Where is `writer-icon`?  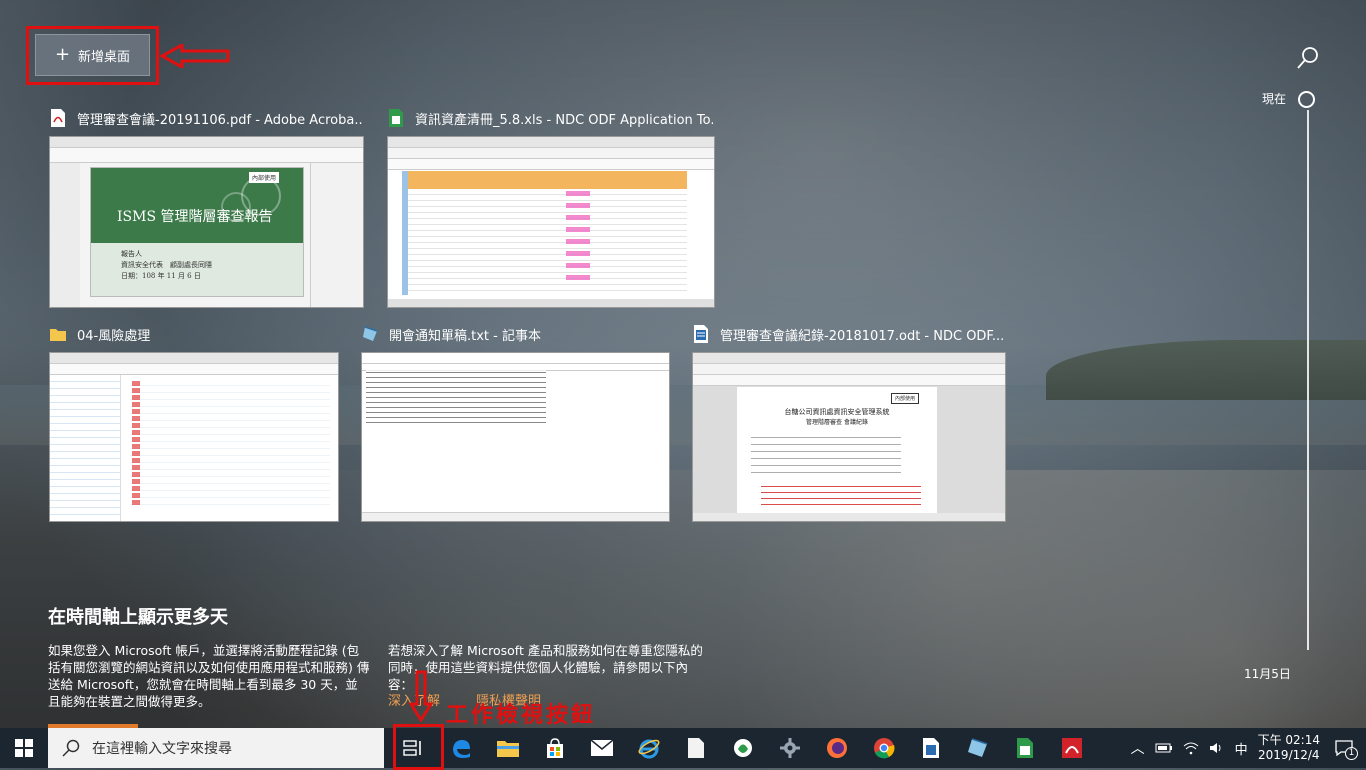 writer-icon is located at coordinates (930, 748).